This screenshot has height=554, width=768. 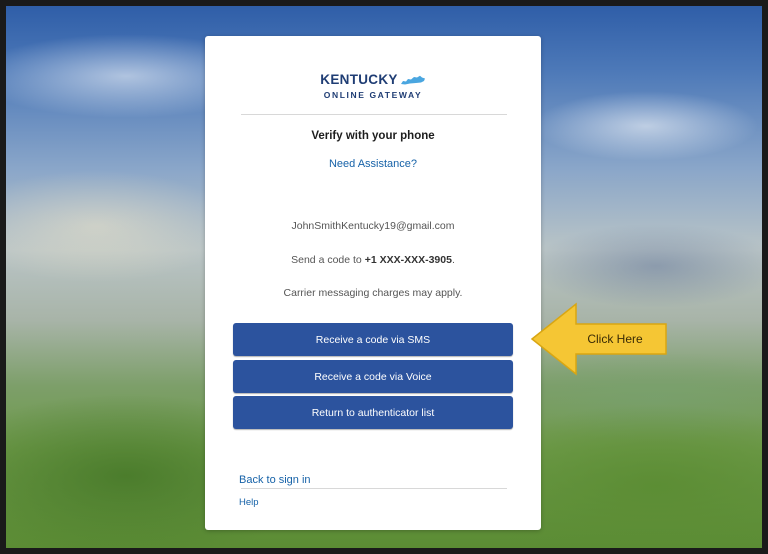 What do you see at coordinates (359, 79) in the screenshot?
I see `logo-title: KENTUCKY` at bounding box center [359, 79].